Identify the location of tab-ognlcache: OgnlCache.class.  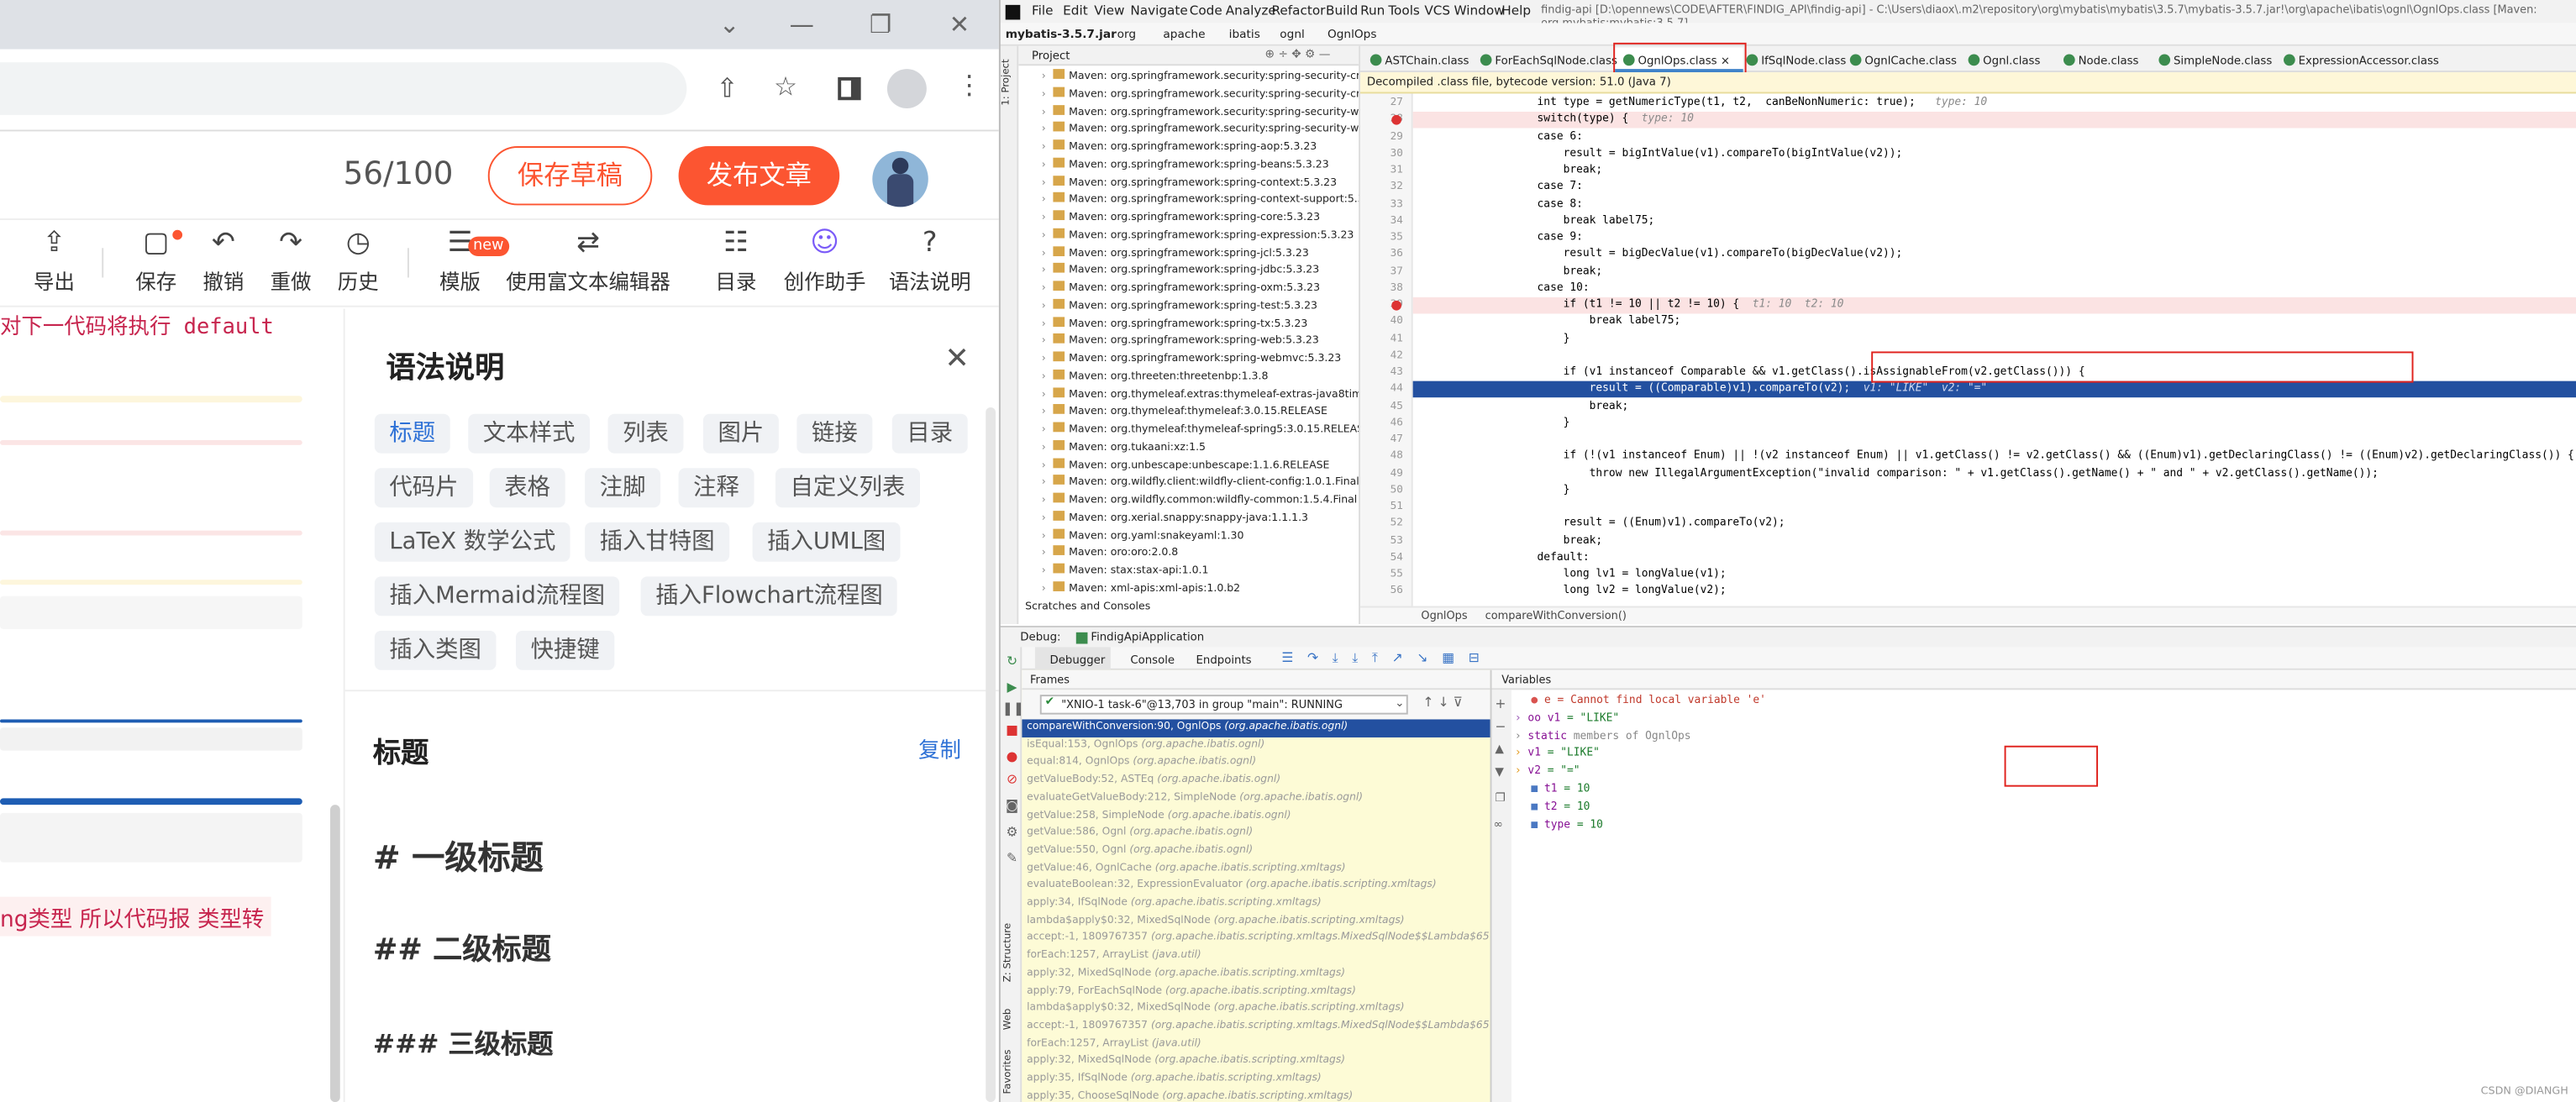
(1903, 61).